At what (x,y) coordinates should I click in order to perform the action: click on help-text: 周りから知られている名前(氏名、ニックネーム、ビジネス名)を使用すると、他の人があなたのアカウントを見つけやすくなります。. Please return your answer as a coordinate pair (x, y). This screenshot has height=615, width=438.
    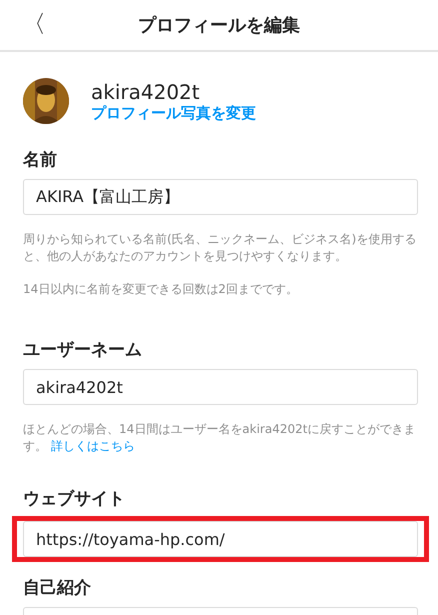
    Looking at the image, I should click on (220, 248).